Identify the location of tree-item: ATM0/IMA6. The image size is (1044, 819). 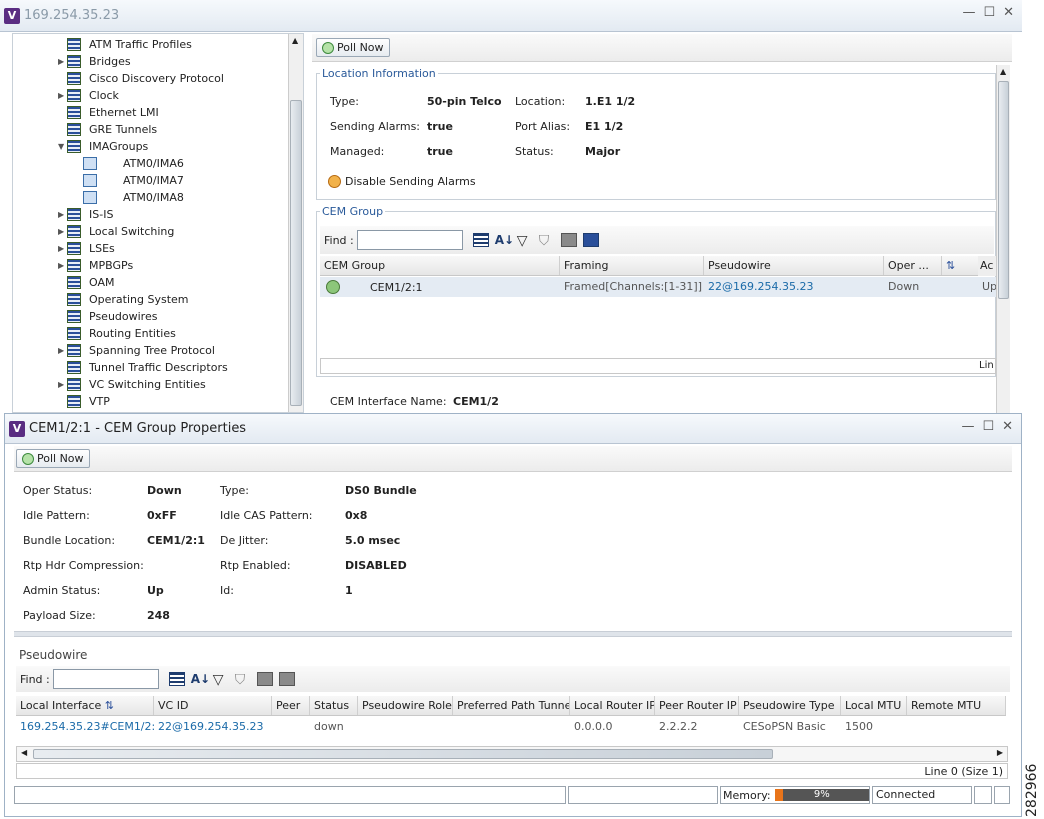
(133, 163).